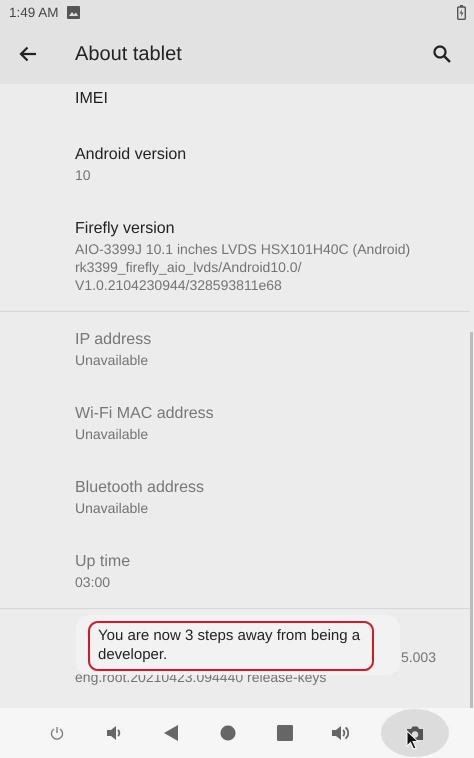  What do you see at coordinates (188, 267) in the screenshot?
I see `item-summary: rk3399_firefly_aio_lvds/Android10.0/` at bounding box center [188, 267].